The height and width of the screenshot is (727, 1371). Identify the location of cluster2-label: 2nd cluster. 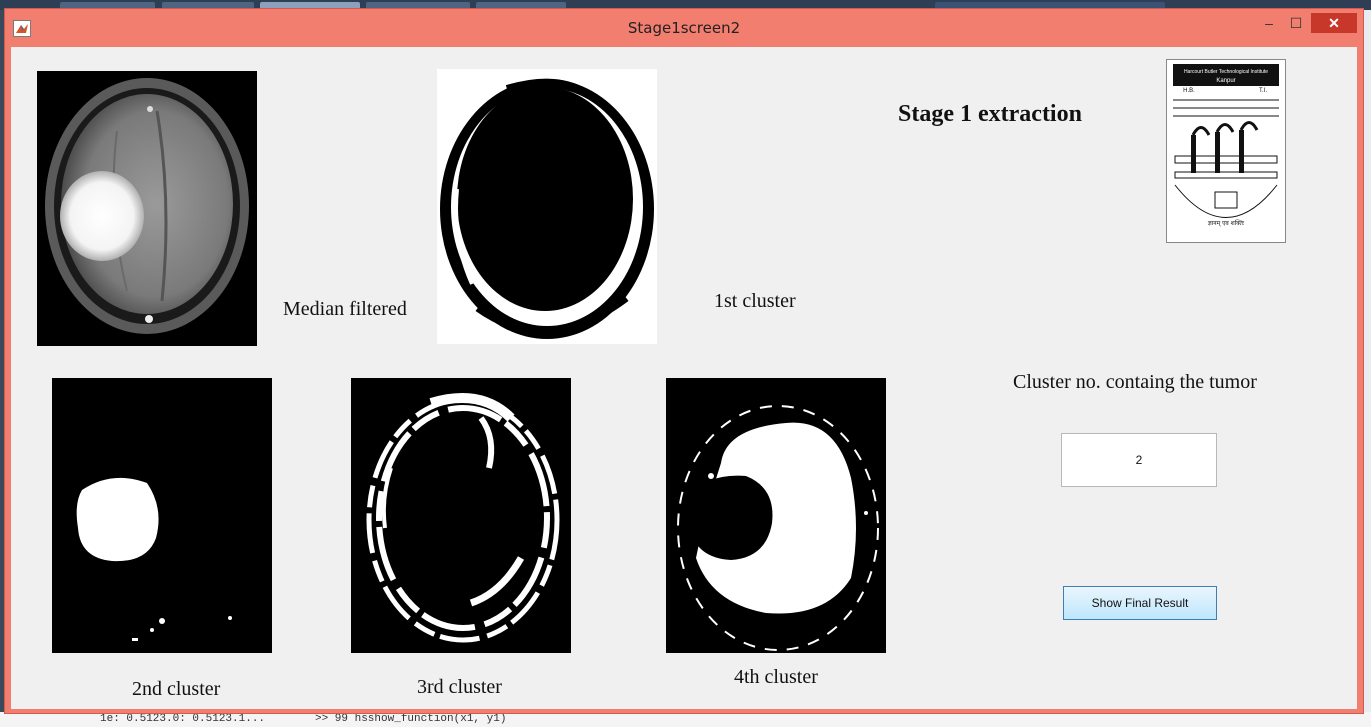
(176, 689).